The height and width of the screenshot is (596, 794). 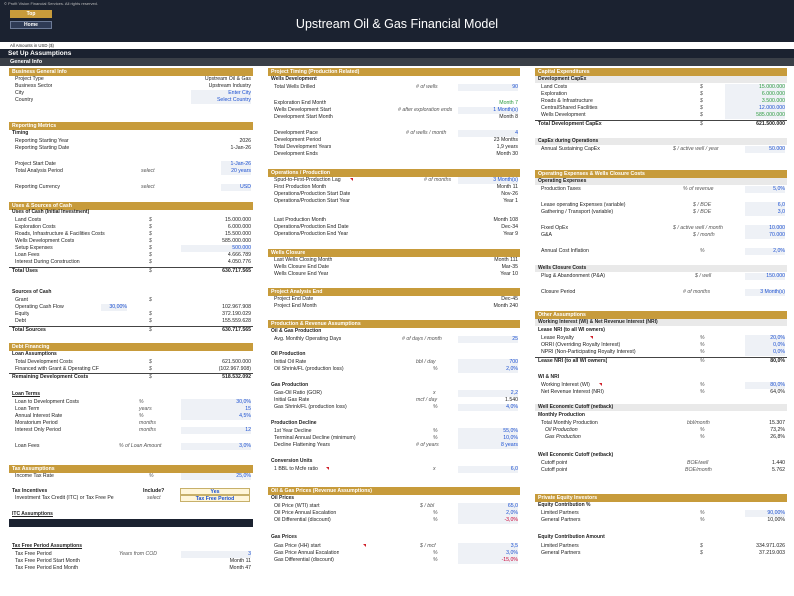 I want to click on oil-shrink-input: 2,0%, so click(x=488, y=369).